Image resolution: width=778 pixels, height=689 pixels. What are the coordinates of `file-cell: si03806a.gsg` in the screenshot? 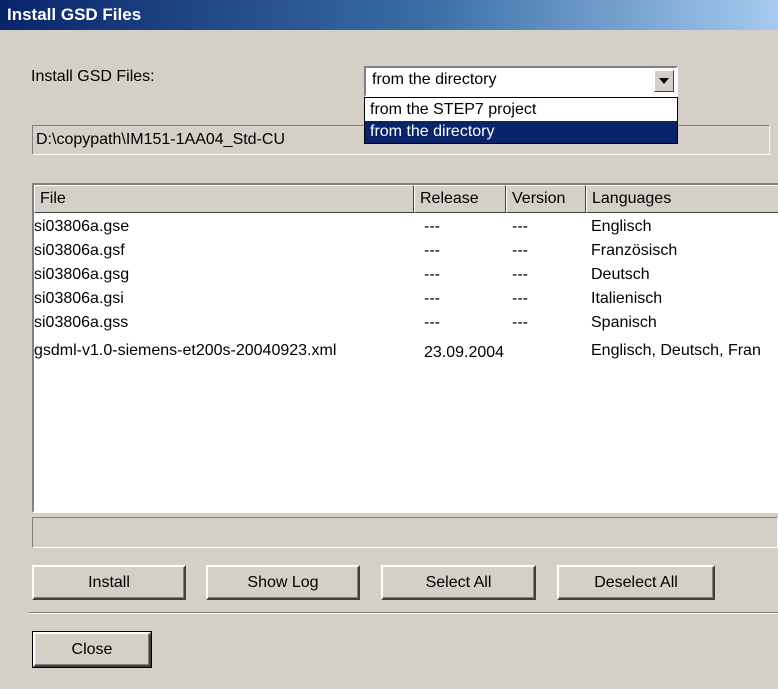 It's located at (82, 274).